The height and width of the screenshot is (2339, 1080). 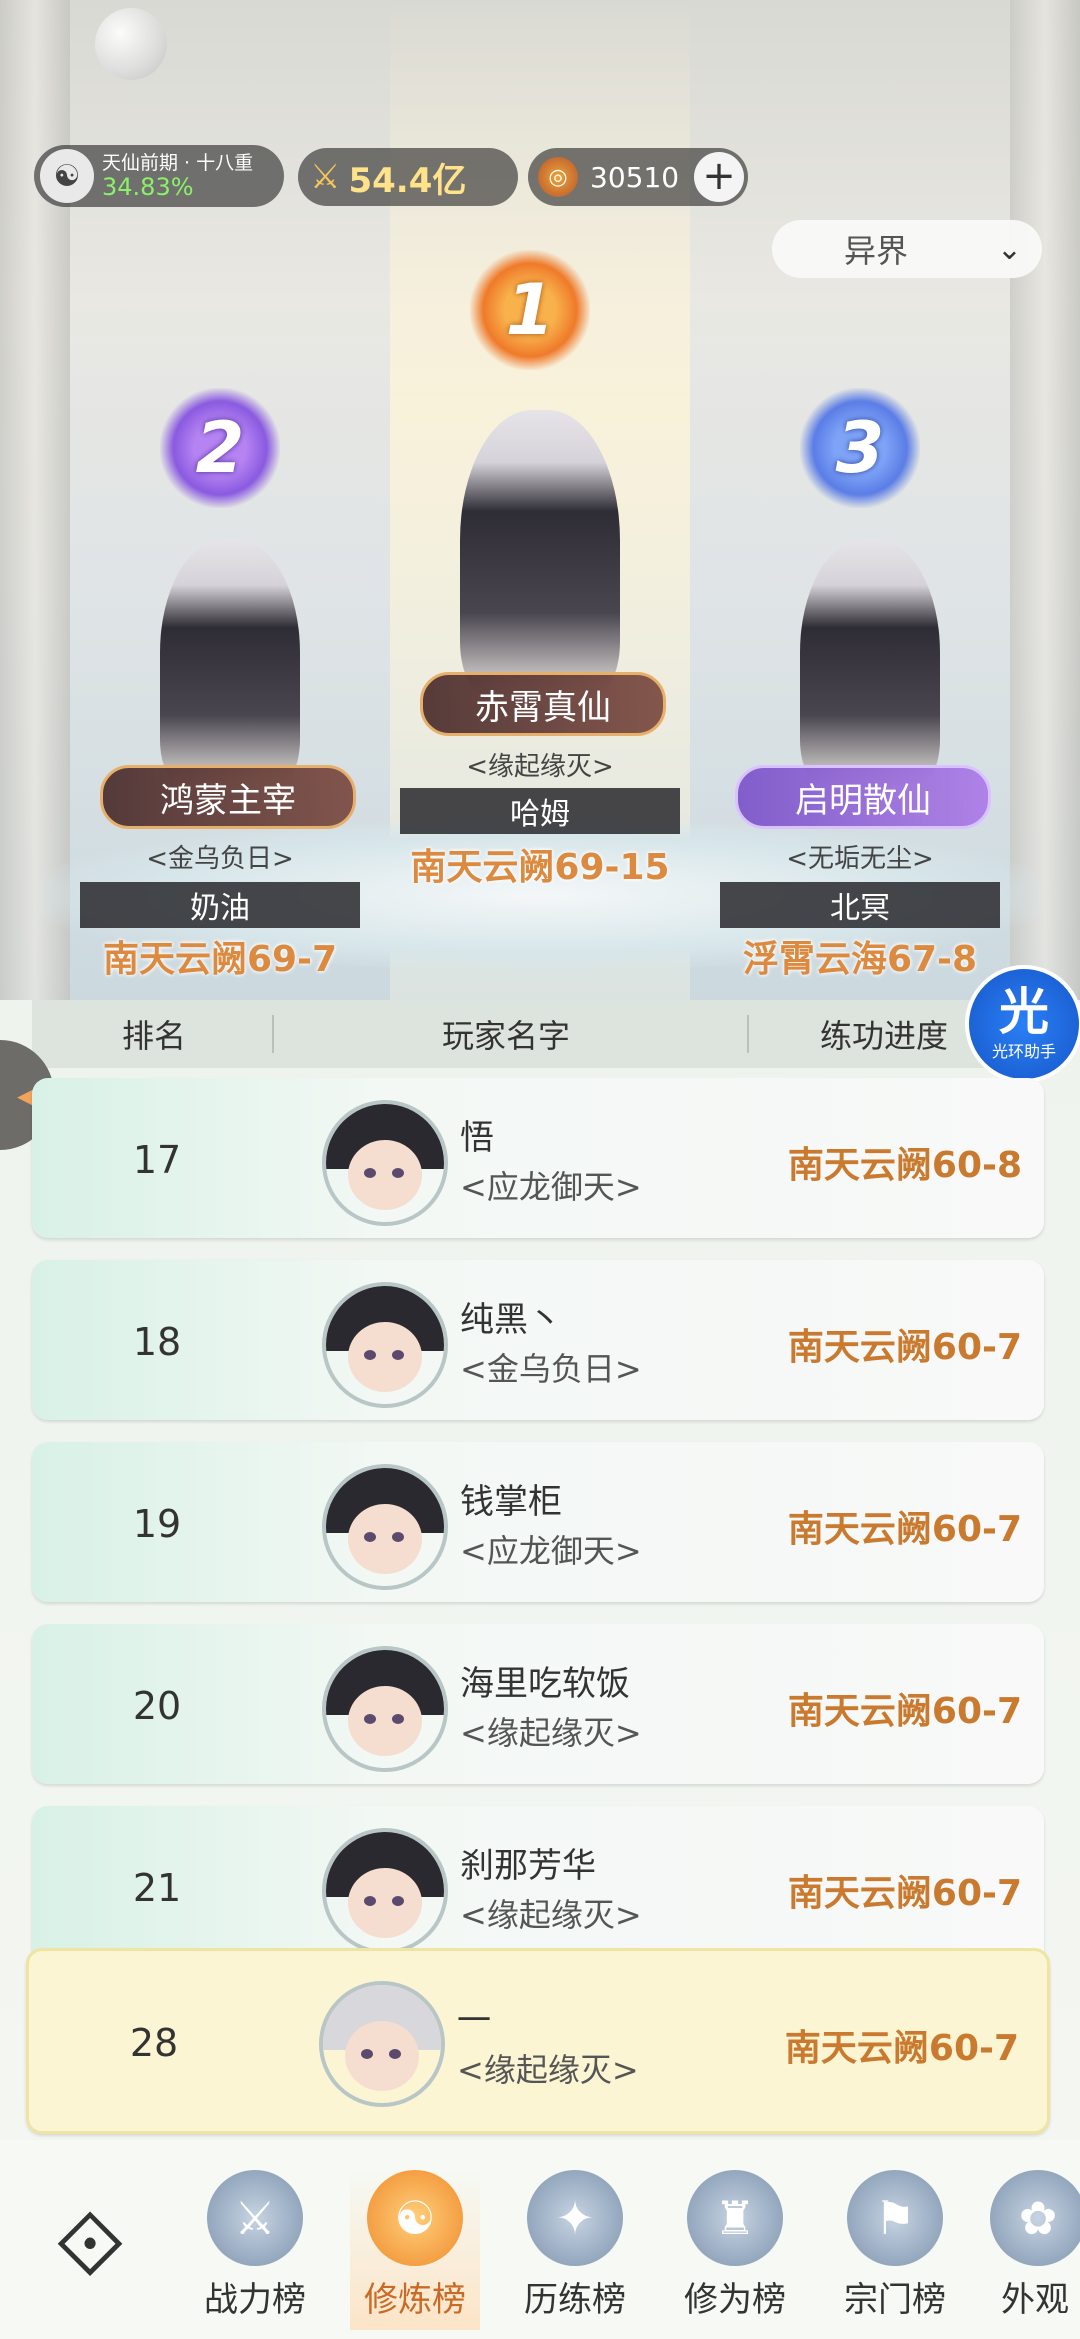 I want to click on rank-1-guild: <缘起缘灭>, so click(x=540, y=767).